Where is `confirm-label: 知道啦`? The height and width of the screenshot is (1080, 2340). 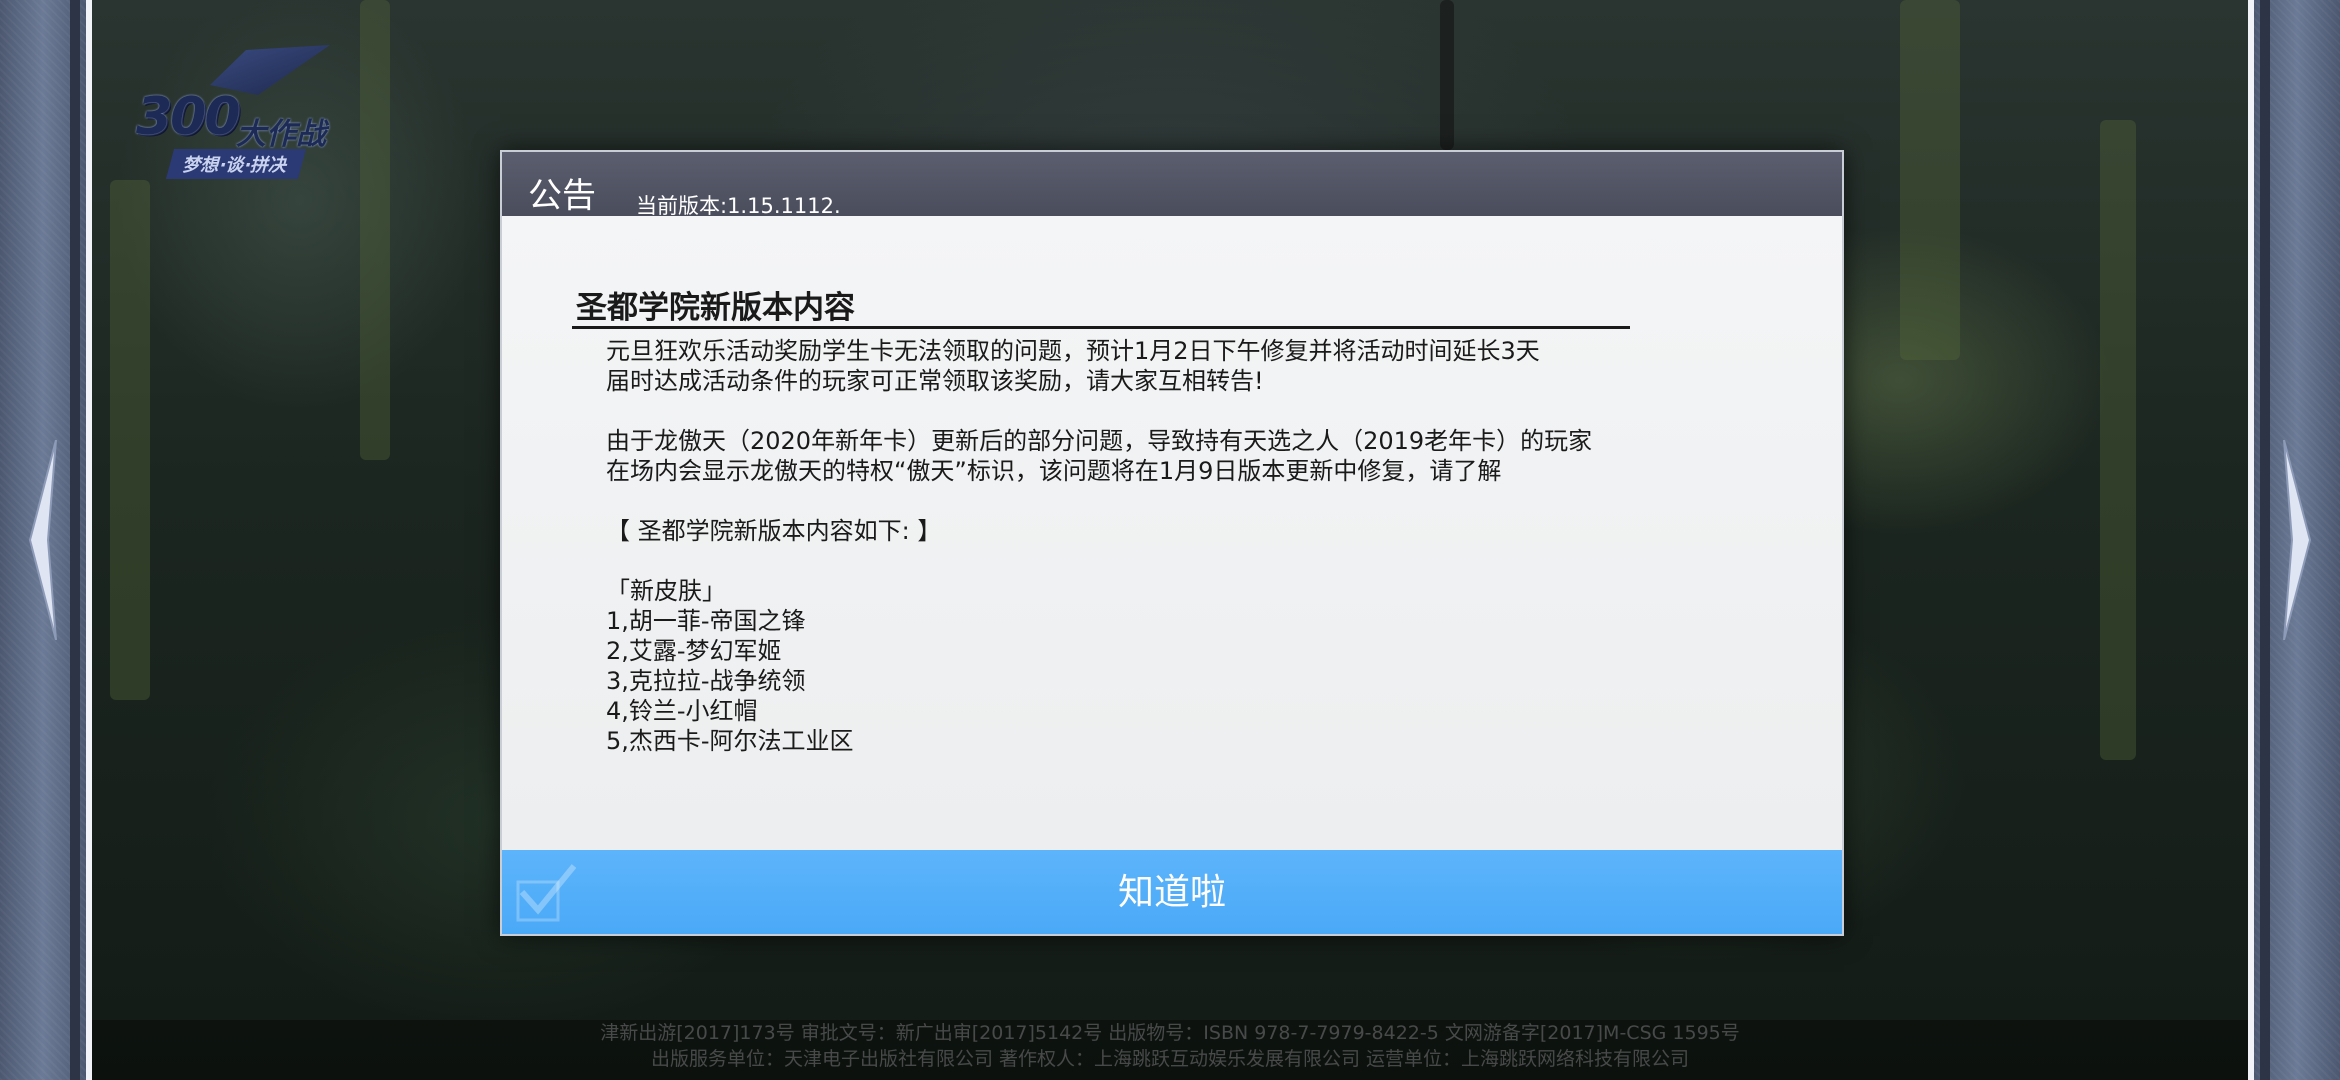
confirm-label: 知道啦 is located at coordinates (1171, 891).